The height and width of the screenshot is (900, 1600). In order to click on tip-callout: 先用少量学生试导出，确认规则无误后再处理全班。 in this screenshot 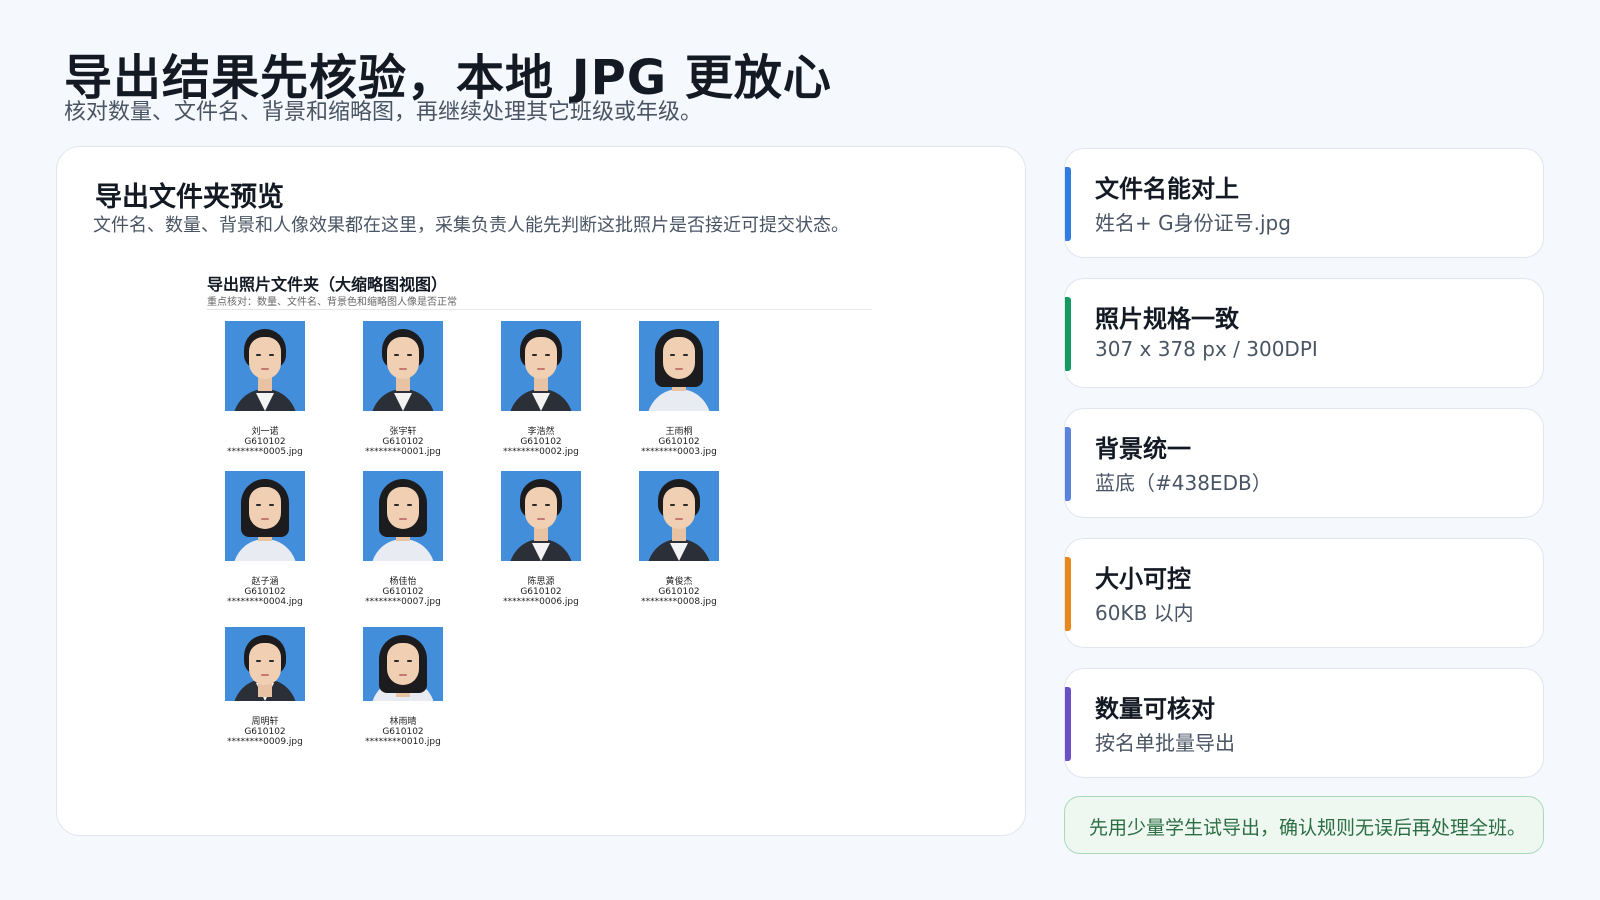, I will do `click(1304, 825)`.